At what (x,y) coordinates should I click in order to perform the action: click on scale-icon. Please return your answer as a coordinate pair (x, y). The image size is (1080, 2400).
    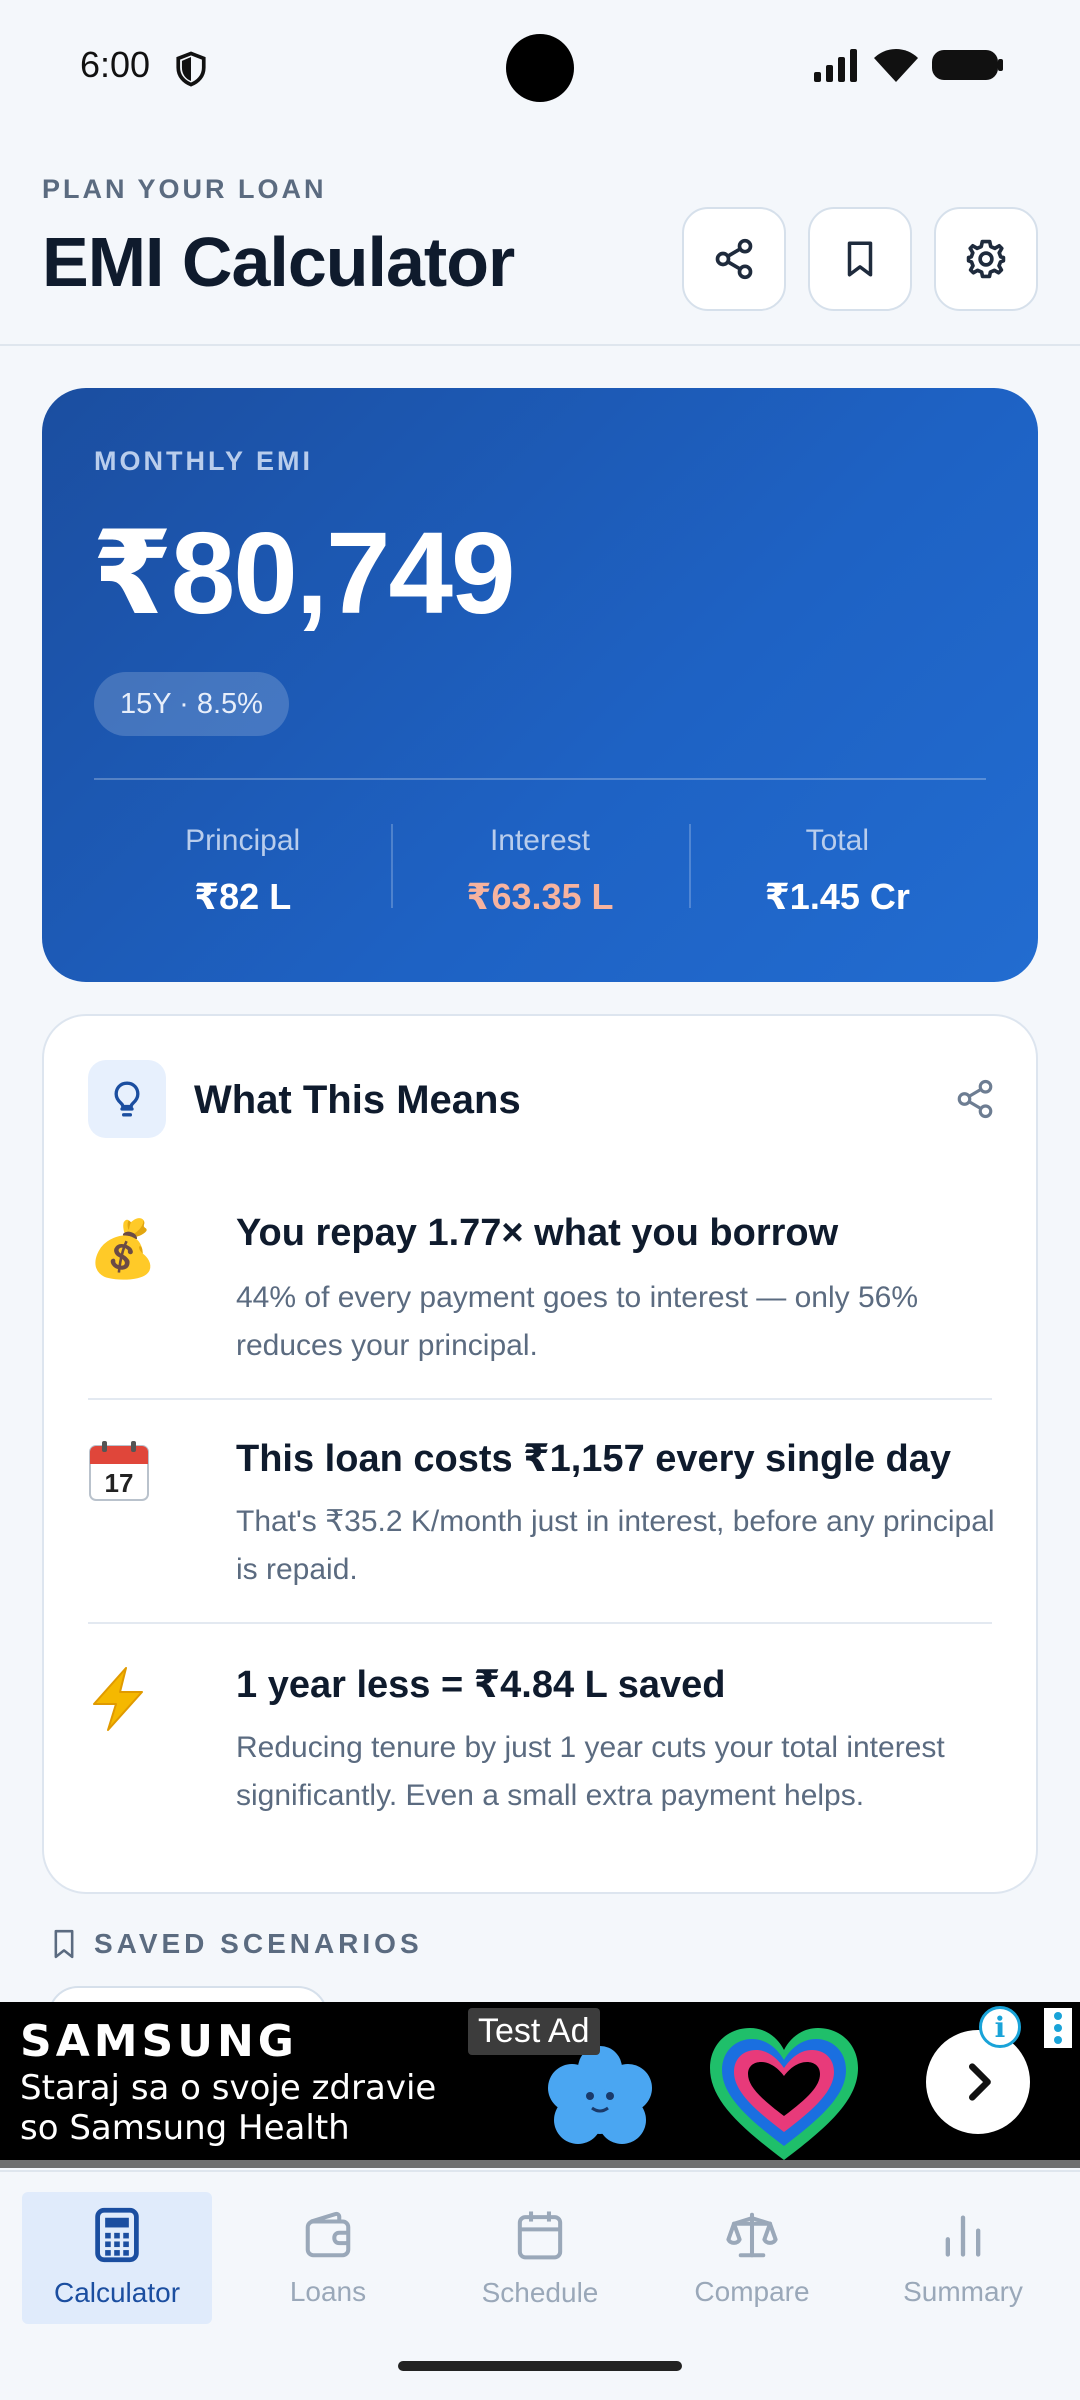
    Looking at the image, I should click on (752, 2235).